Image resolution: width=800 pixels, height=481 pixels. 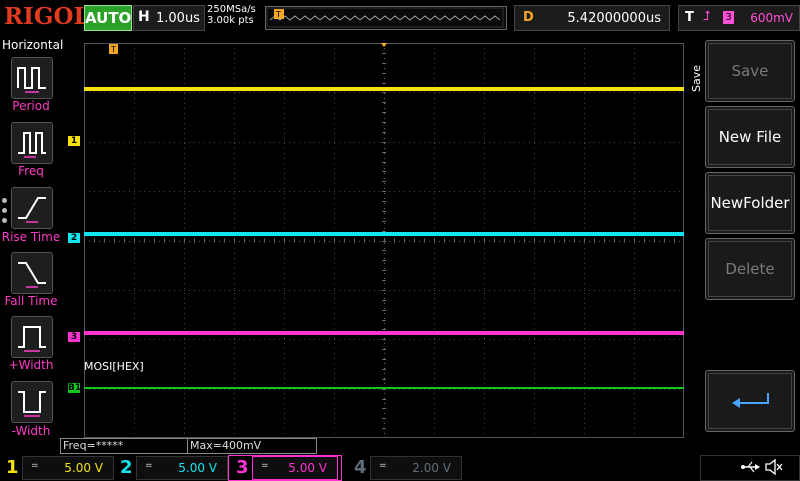 I want to click on rise-time-button, so click(x=32, y=208).